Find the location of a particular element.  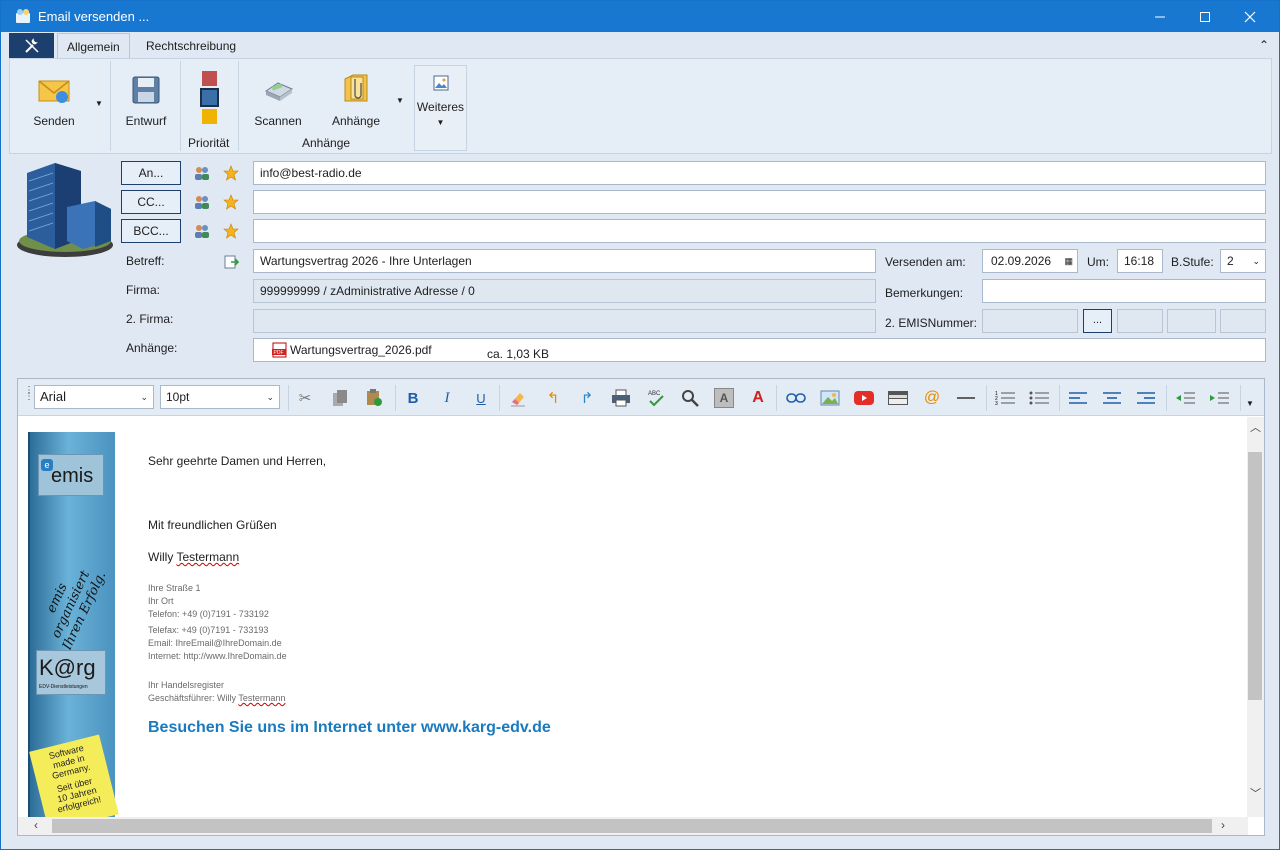

draft-button: Entwurf is located at coordinates (146, 101).